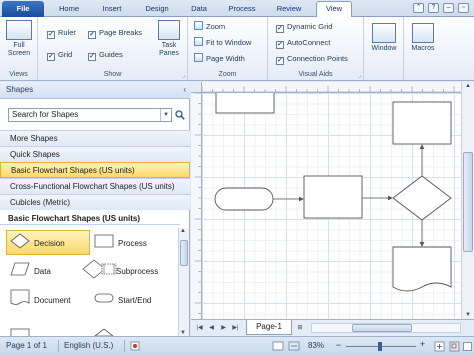 The image size is (474, 355). Describe the element at coordinates (300, 328) in the screenshot. I see `insert-page-icon: ⊞` at that location.